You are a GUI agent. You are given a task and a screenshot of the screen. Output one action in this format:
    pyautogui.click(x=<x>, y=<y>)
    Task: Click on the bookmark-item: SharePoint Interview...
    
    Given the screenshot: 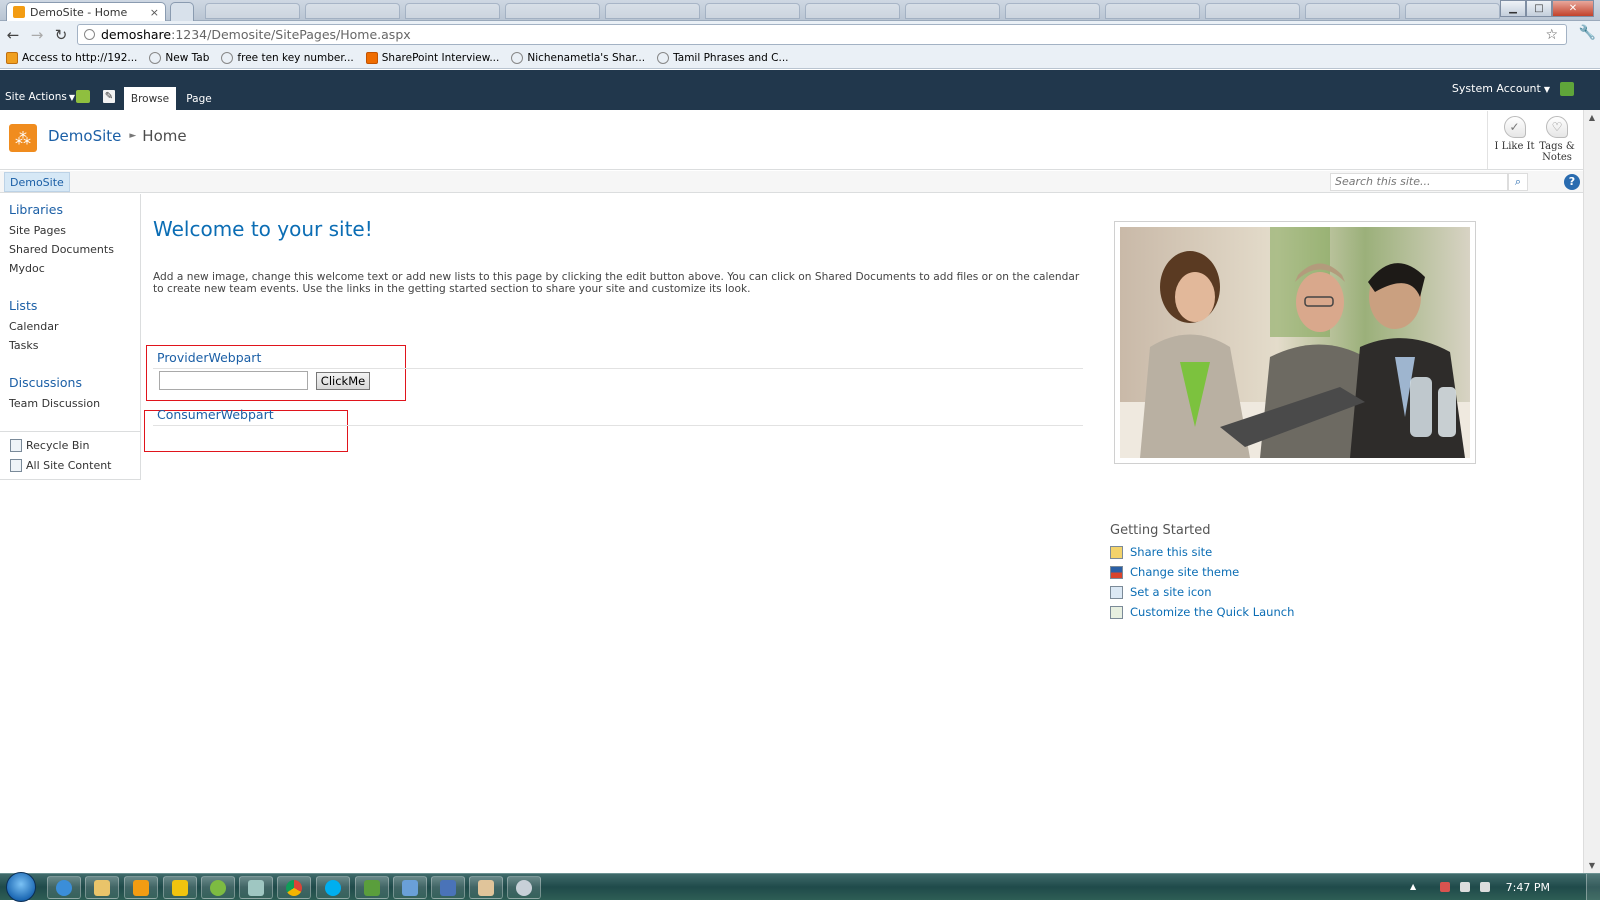 What is the action you would take?
    pyautogui.click(x=432, y=58)
    